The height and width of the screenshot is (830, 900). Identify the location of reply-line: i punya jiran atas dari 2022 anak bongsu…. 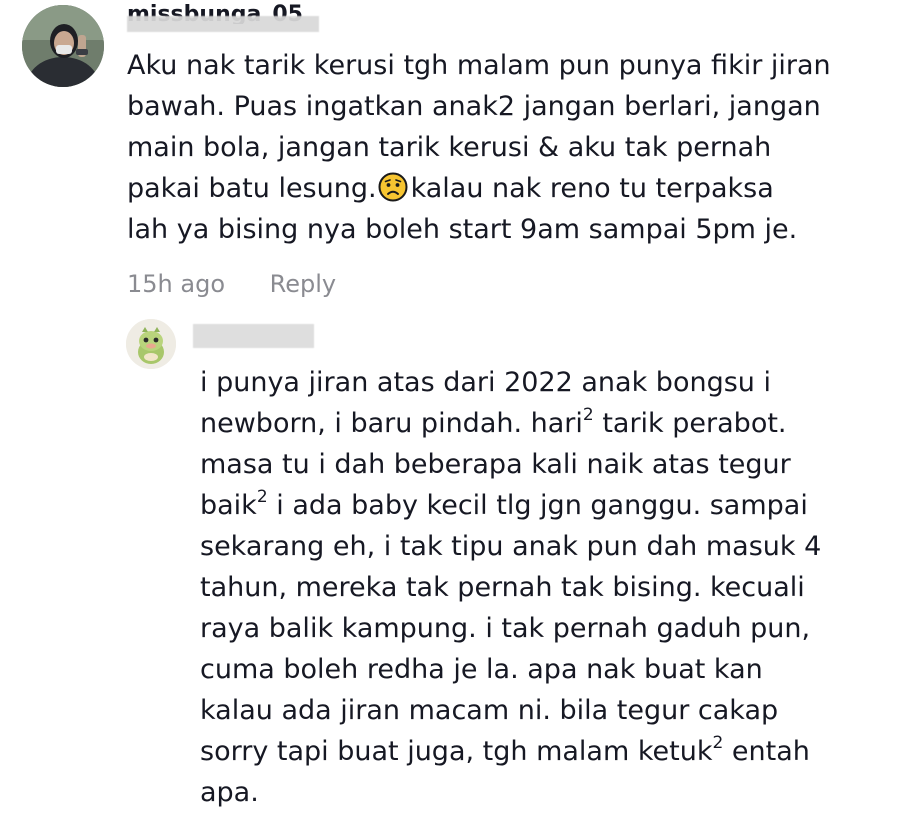
(485, 382).